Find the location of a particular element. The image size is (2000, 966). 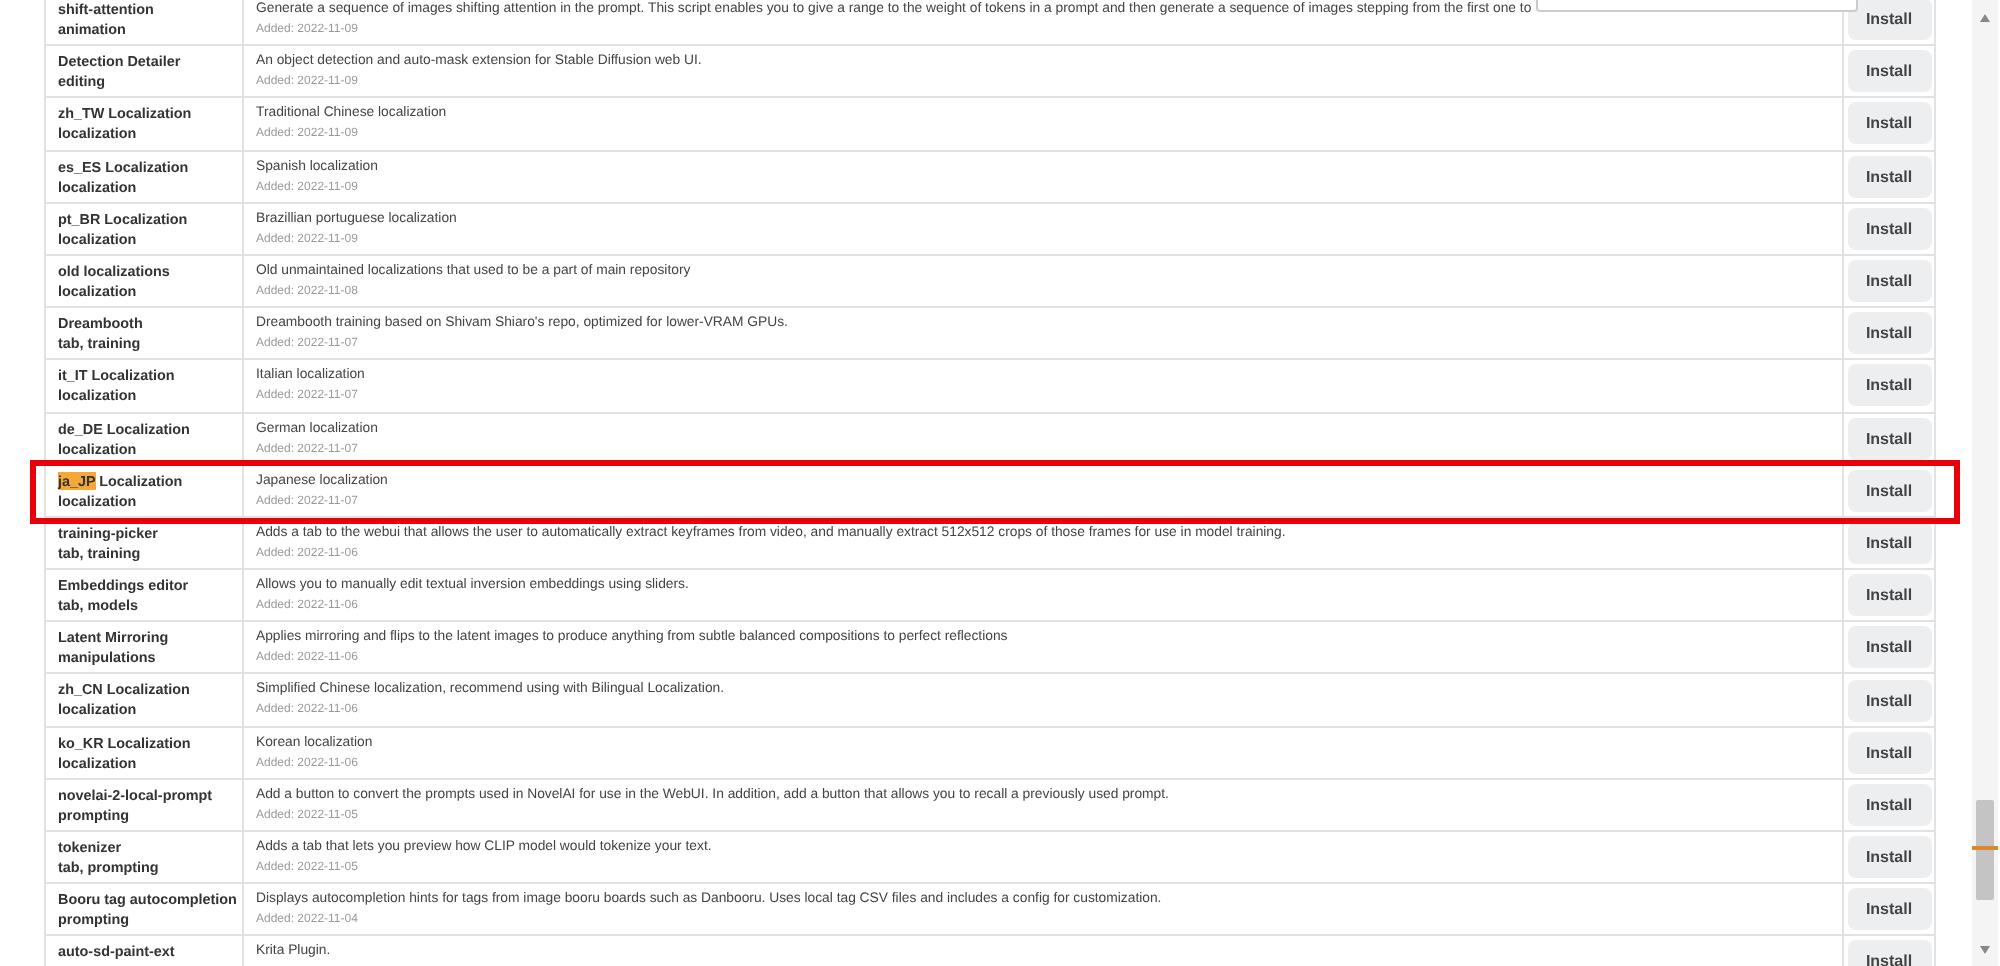

scroll-down-icon is located at coordinates (1985, 950).